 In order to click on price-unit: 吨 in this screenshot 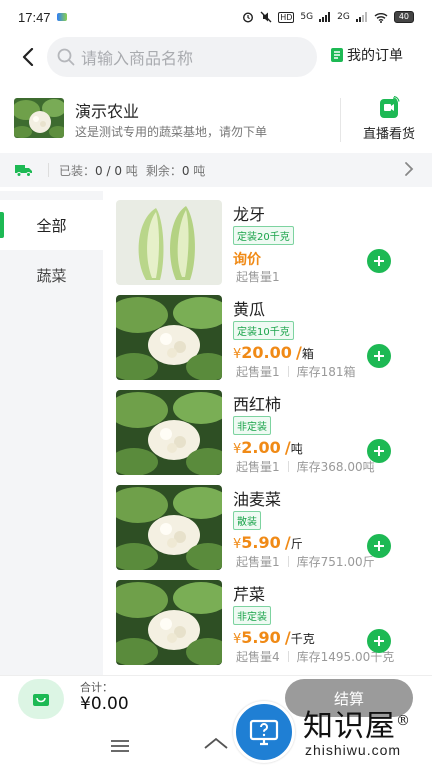, I will do `click(296, 449)`.